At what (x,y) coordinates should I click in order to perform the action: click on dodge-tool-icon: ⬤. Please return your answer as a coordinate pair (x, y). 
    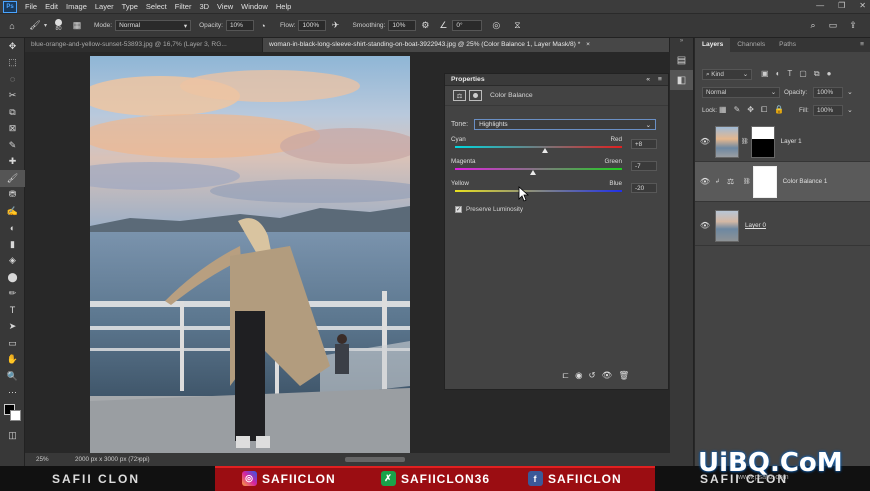
    Looking at the image, I should click on (12, 277).